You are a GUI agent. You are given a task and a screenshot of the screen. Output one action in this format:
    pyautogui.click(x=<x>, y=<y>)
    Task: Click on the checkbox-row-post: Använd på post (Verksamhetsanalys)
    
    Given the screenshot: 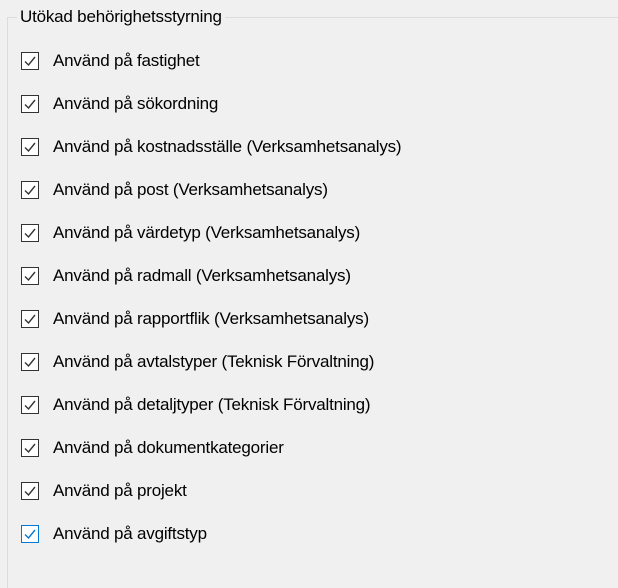 What is the action you would take?
    pyautogui.click(x=174, y=190)
    